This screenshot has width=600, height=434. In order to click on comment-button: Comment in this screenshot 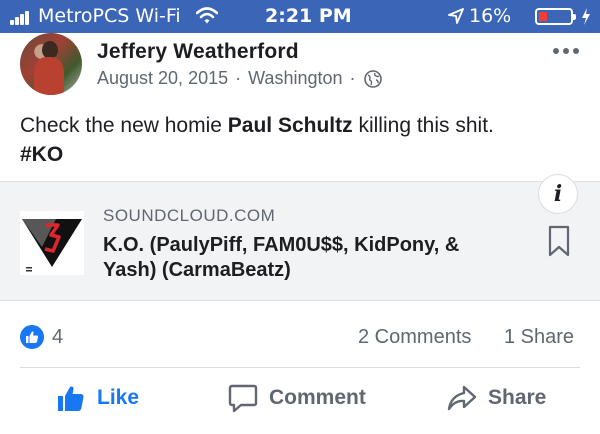, I will do `click(297, 398)`.